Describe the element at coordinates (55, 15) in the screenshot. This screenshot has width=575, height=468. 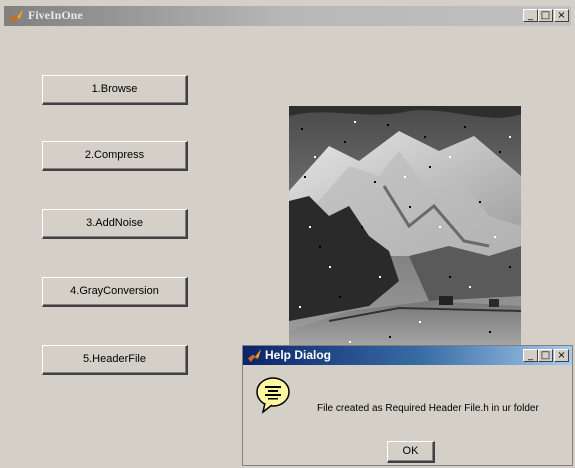
I see `window-title: FiveInOne` at that location.